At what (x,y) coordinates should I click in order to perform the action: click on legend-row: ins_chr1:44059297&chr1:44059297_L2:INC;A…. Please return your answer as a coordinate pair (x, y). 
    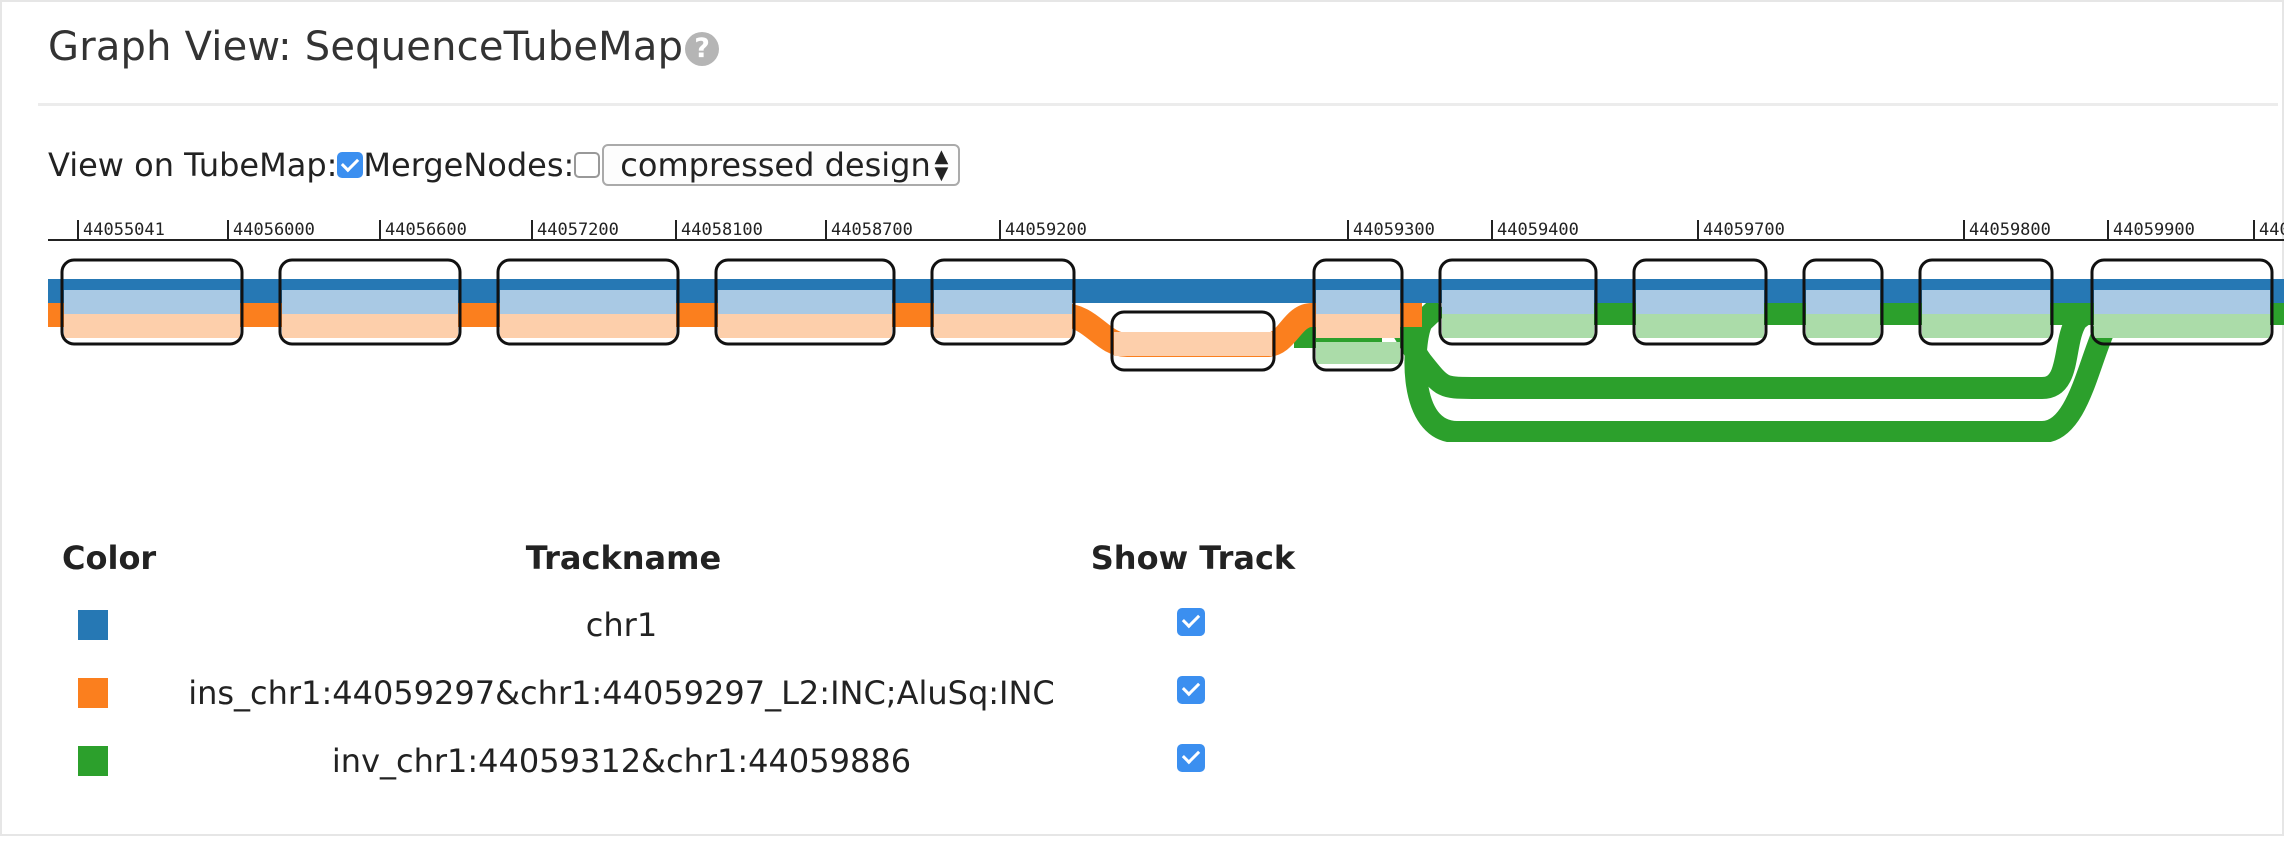
    Looking at the image, I should click on (676, 693).